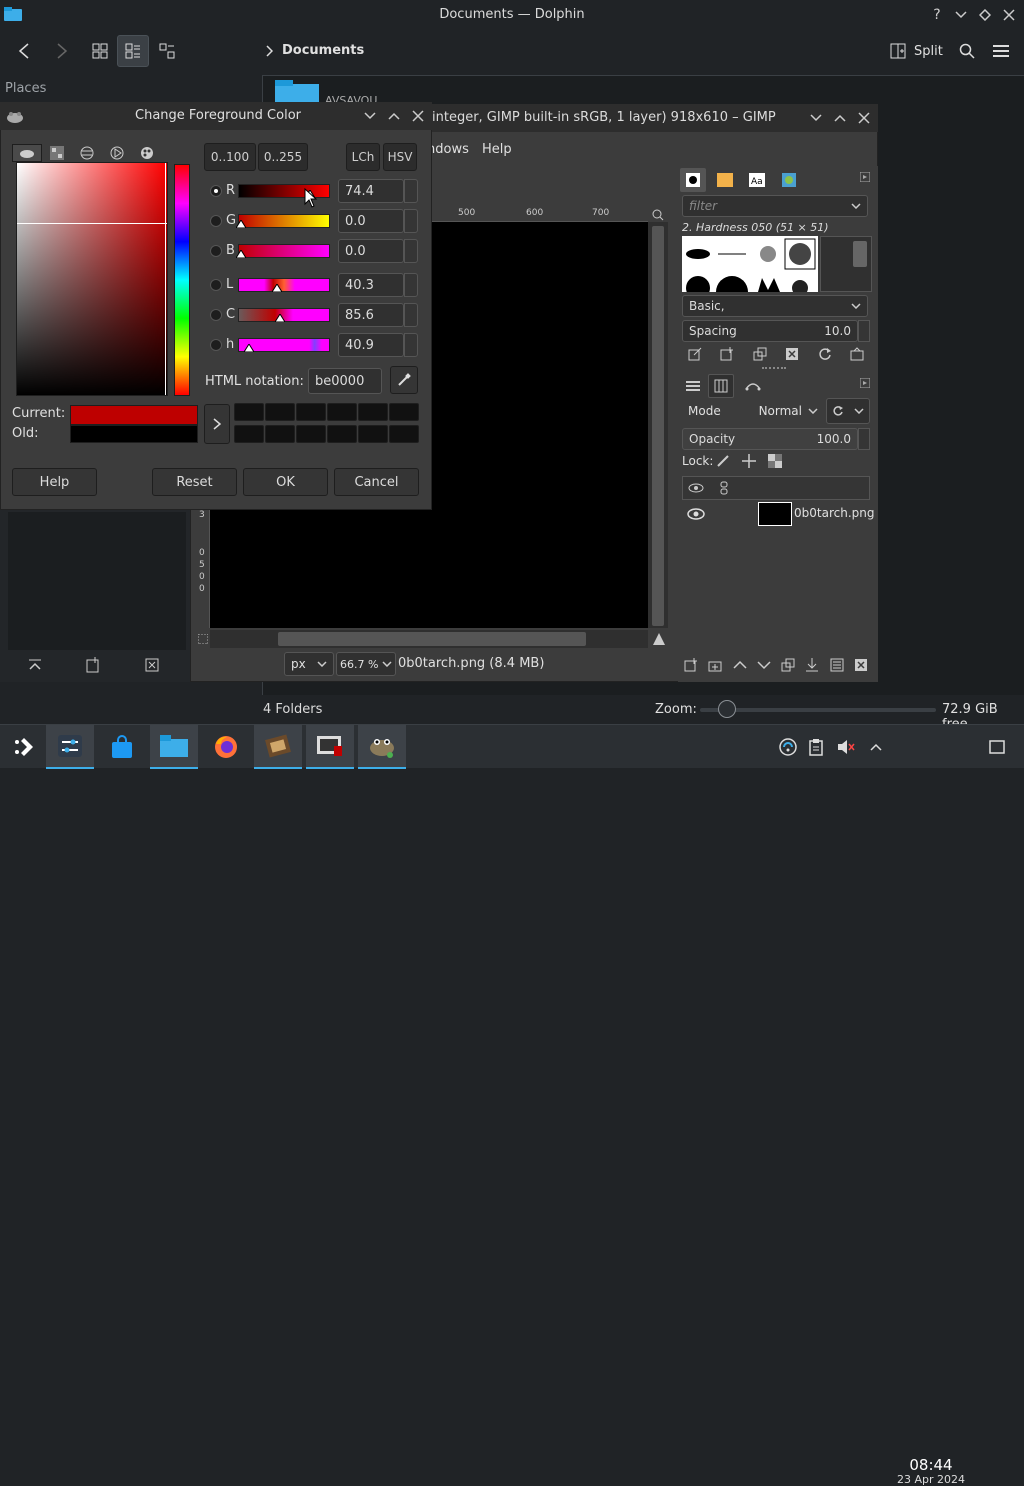 The image size is (1024, 1486). What do you see at coordinates (203, 639) in the screenshot?
I see `quick-mask-icon` at bounding box center [203, 639].